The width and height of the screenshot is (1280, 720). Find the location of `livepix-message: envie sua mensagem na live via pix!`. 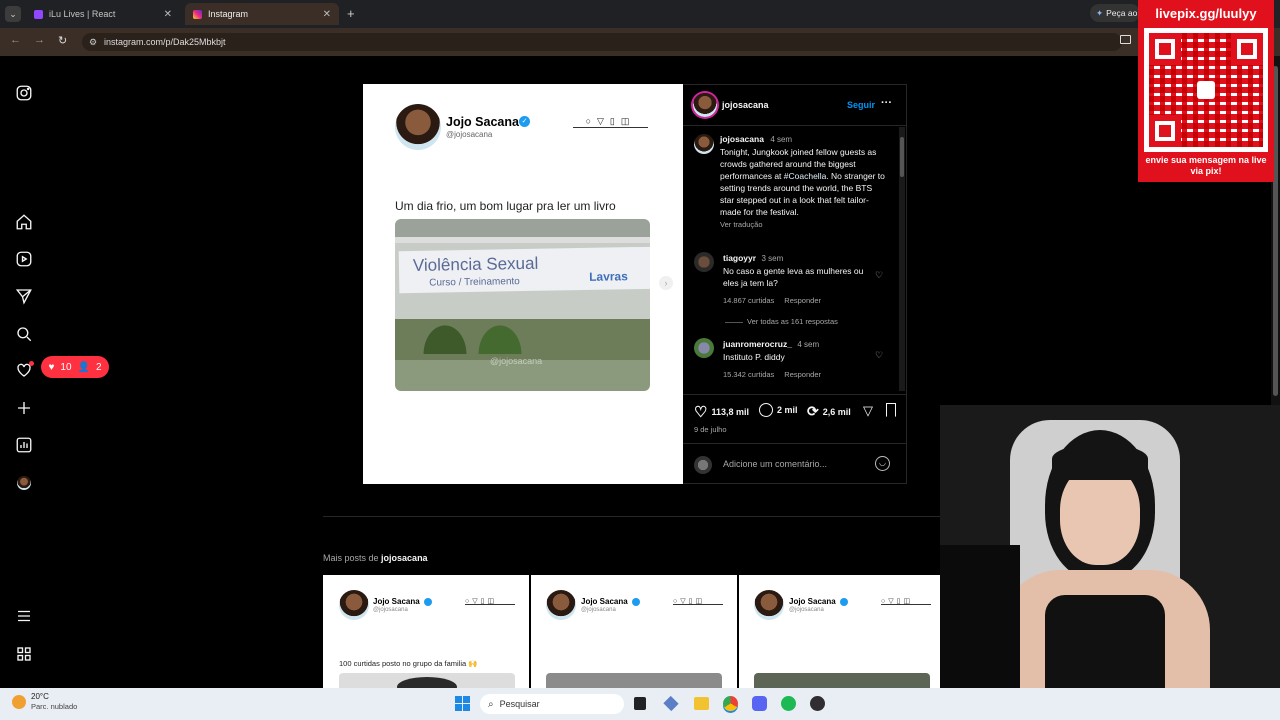

livepix-message: envie sua mensagem na live via pix! is located at coordinates (1206, 165).